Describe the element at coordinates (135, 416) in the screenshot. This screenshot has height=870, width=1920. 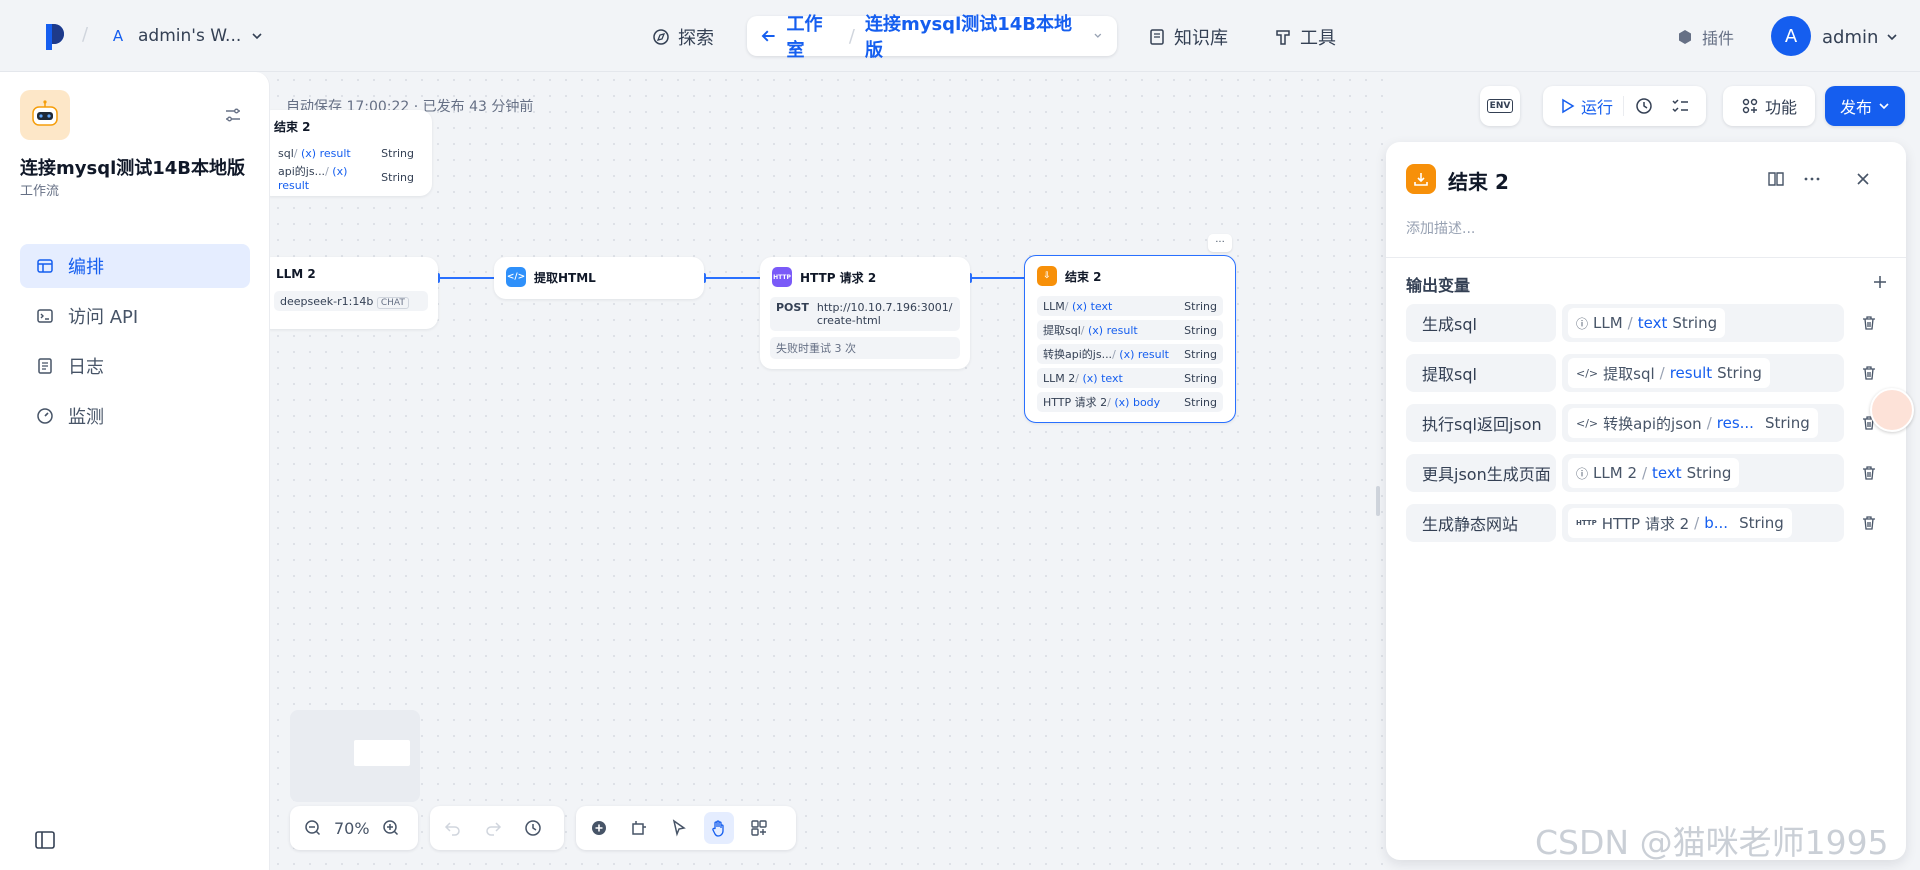
I see `sidebar-item-monitor: 监测` at that location.